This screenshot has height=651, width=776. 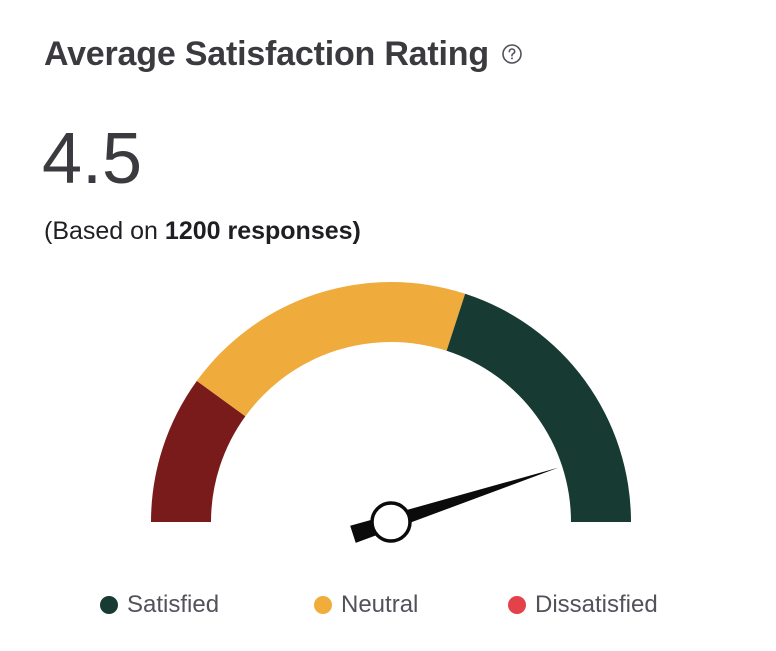 I want to click on legend-item-satisfied: Satisfied, so click(x=159, y=605).